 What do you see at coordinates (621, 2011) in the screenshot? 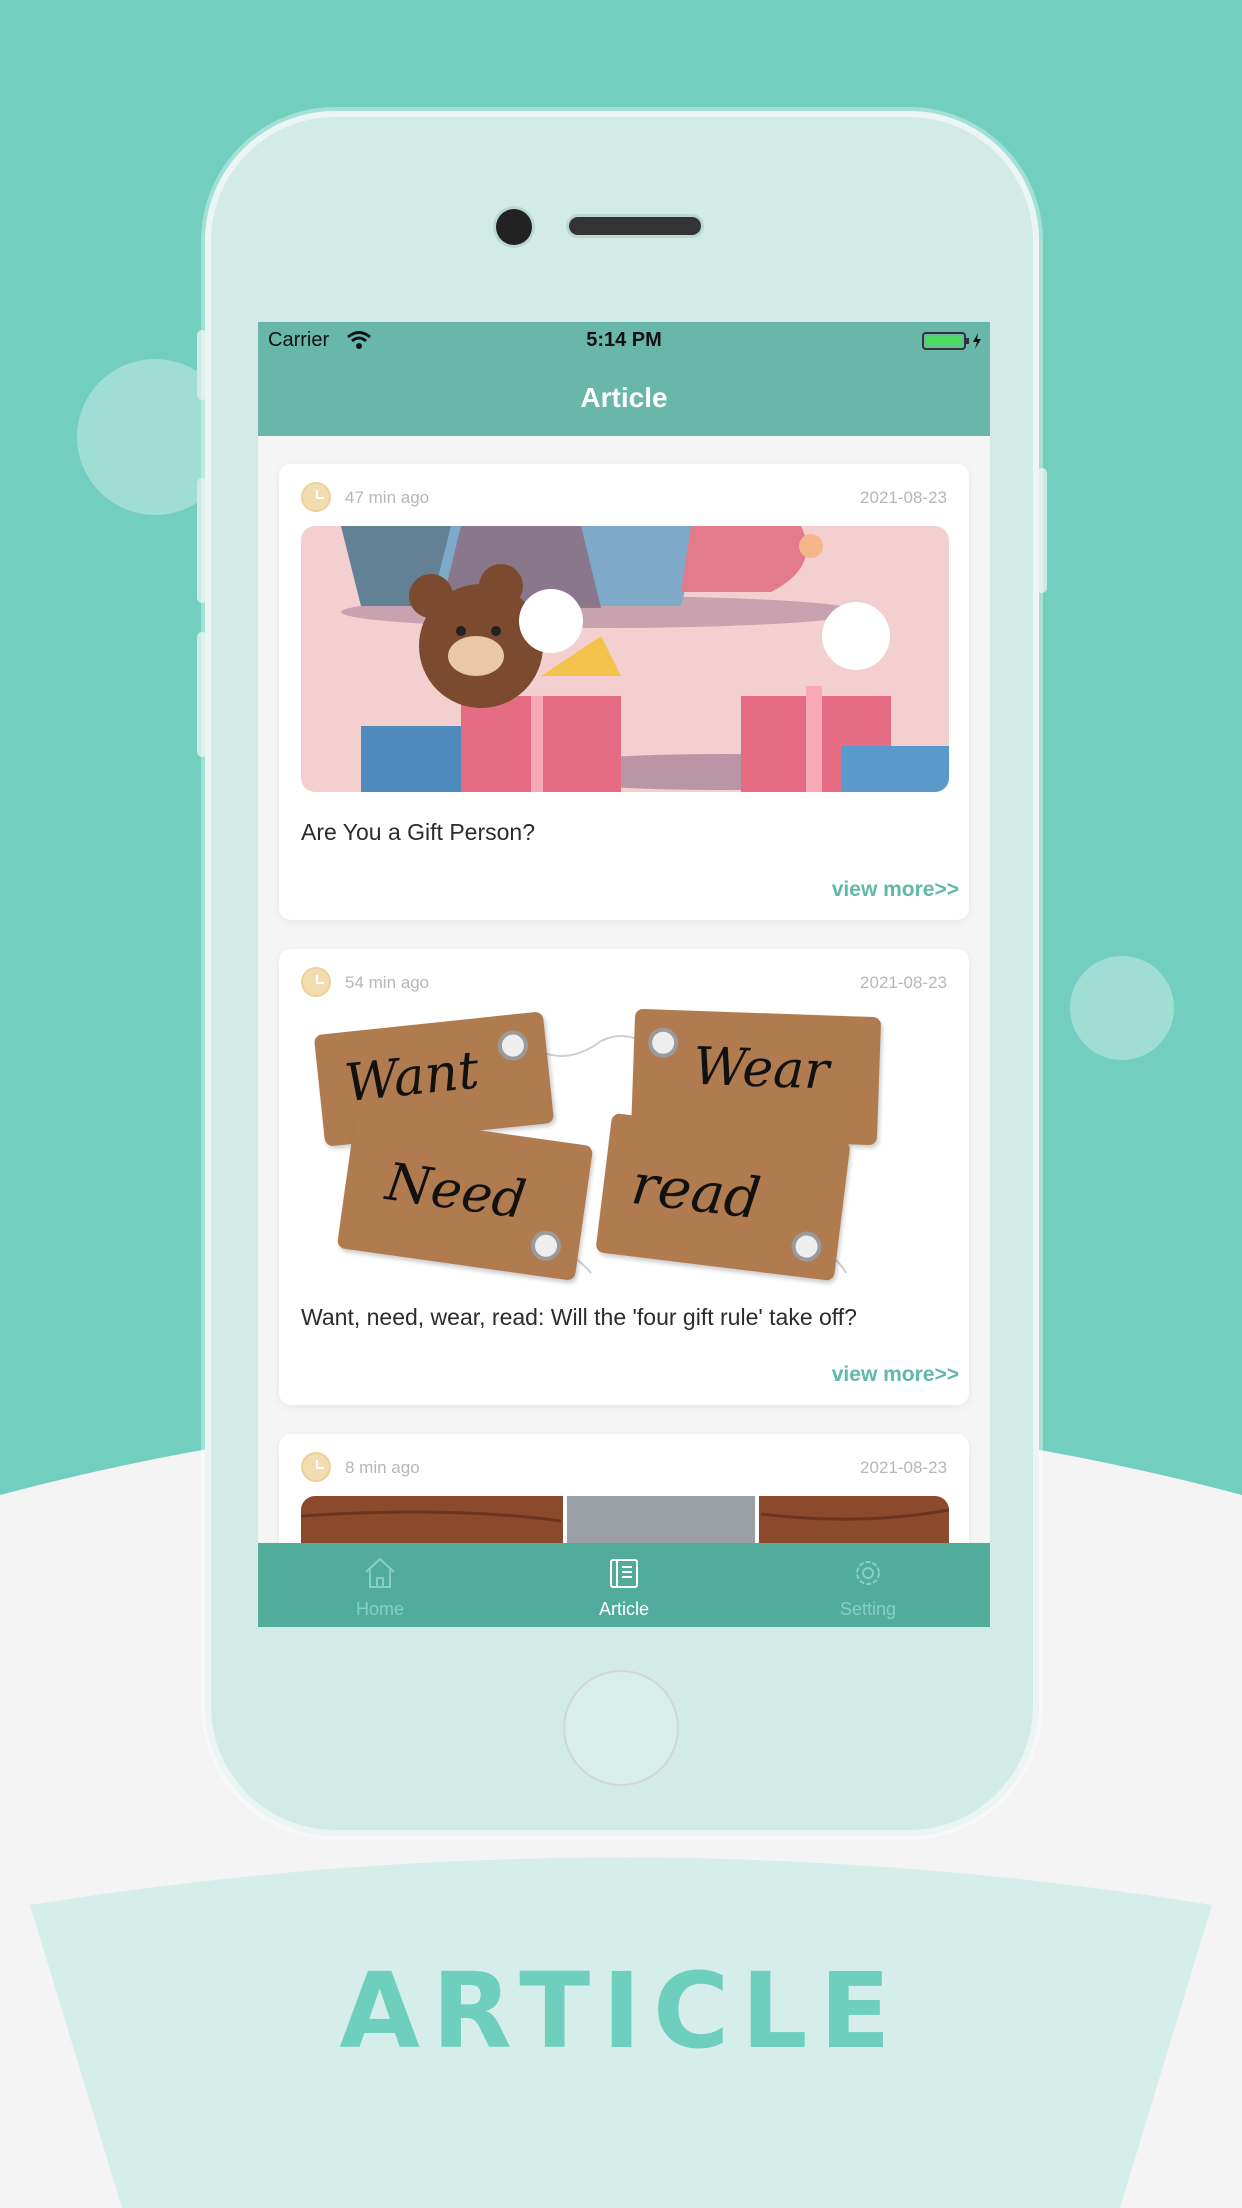
I see `promo-title: ARTICLE` at bounding box center [621, 2011].